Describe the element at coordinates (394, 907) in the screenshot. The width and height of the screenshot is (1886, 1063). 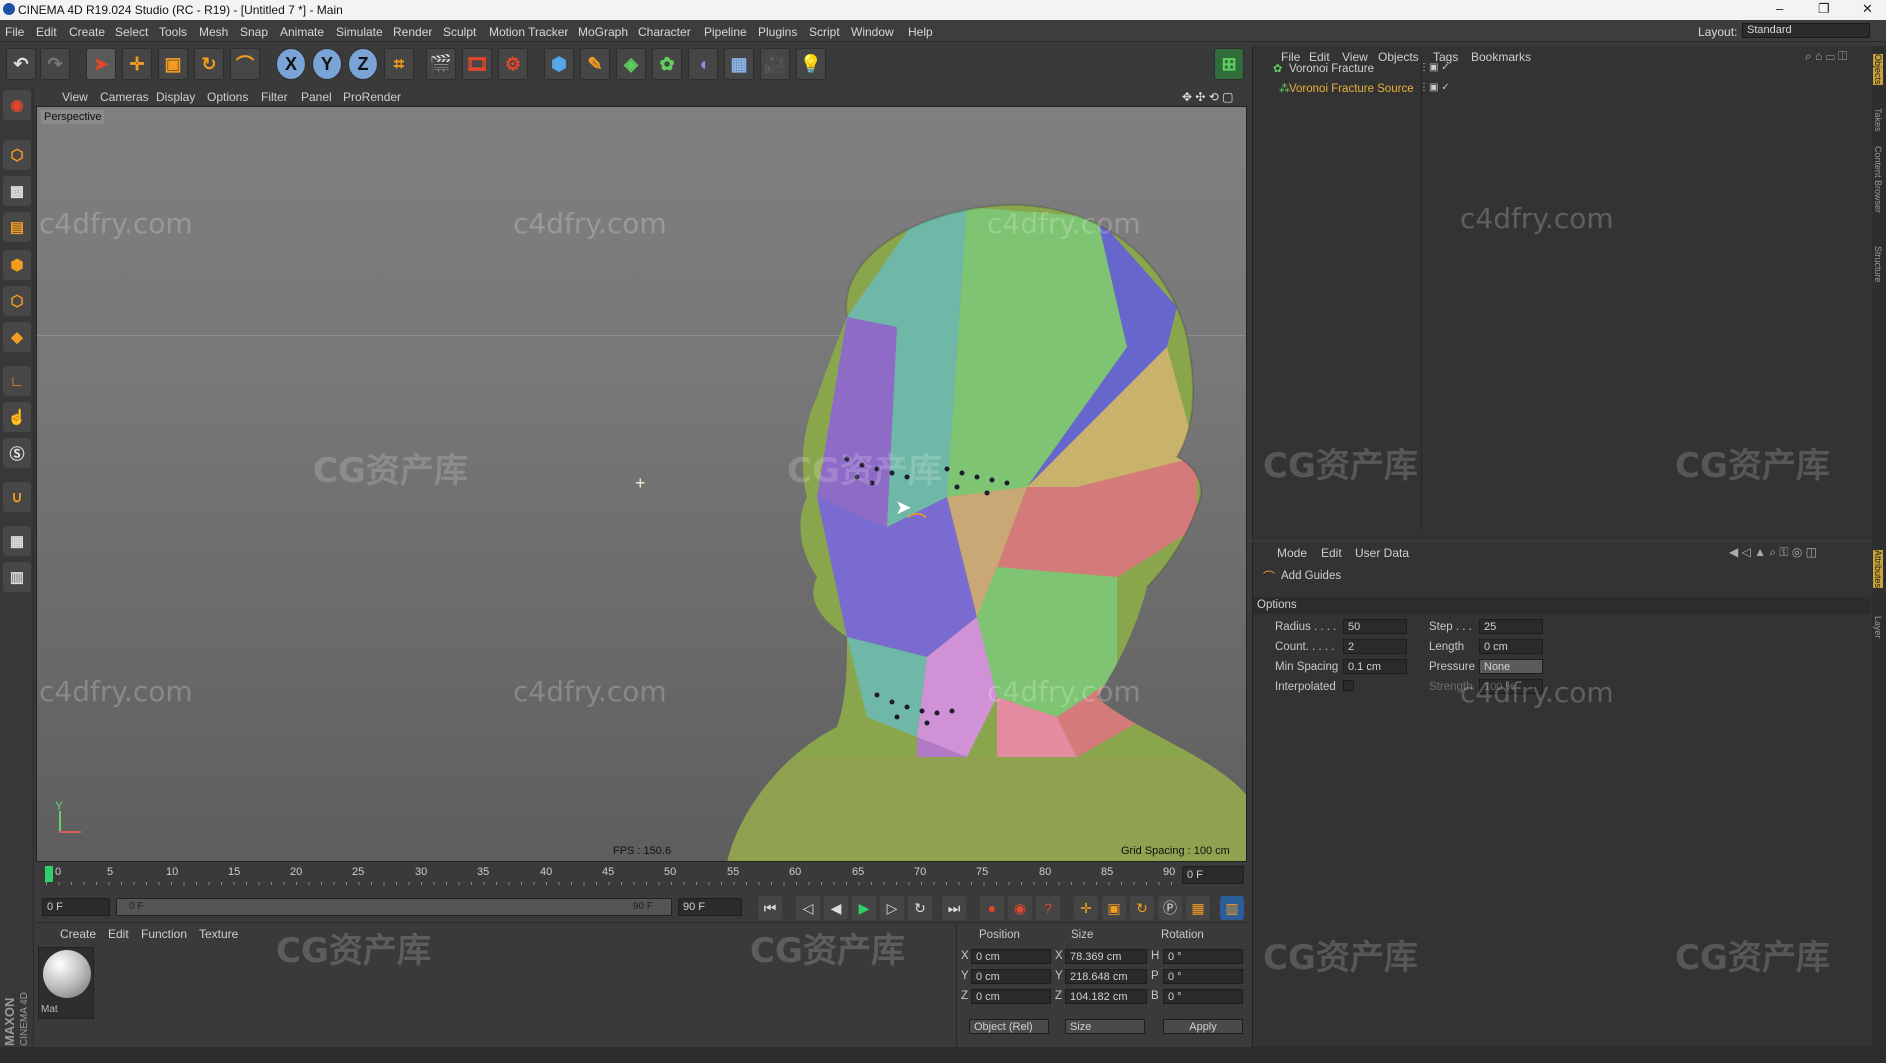
I see `range-slider: 0 F 90 F` at that location.